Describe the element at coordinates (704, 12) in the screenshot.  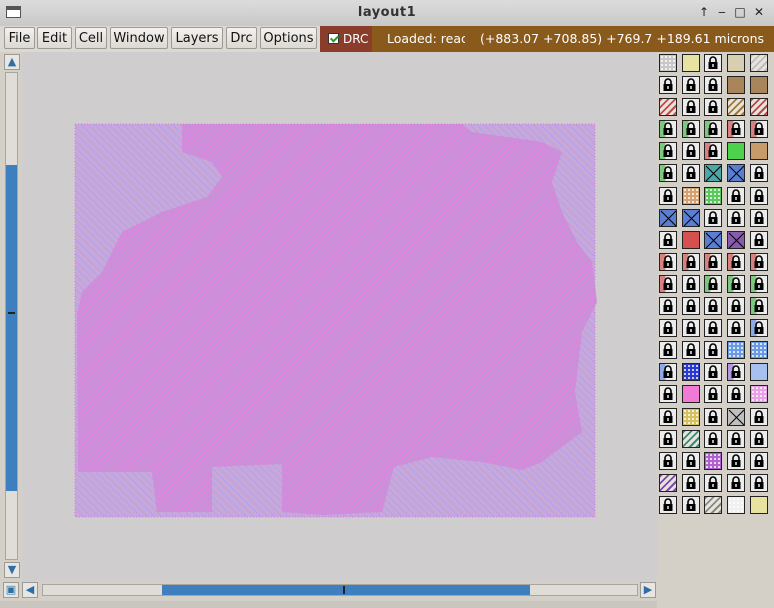
I see `move-up-icon: ↑` at that location.